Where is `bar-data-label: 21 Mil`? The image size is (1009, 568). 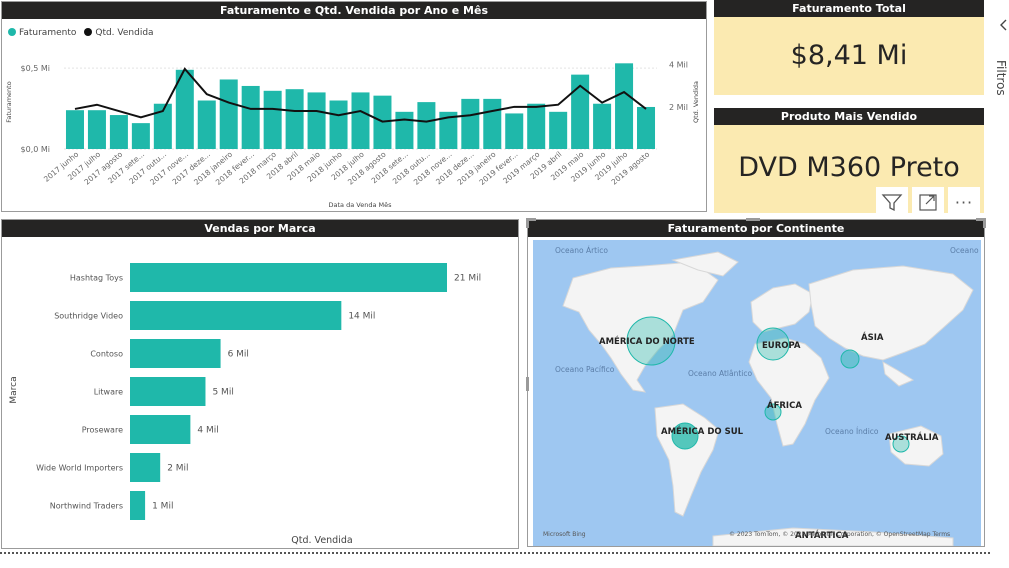 bar-data-label: 21 Mil is located at coordinates (467, 279).